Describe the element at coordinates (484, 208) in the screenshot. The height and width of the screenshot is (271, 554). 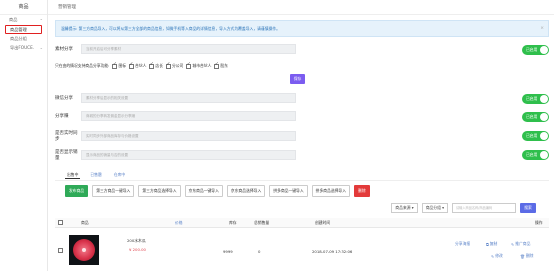
I see `search-input: 请输入商品名称/商品编码` at that location.